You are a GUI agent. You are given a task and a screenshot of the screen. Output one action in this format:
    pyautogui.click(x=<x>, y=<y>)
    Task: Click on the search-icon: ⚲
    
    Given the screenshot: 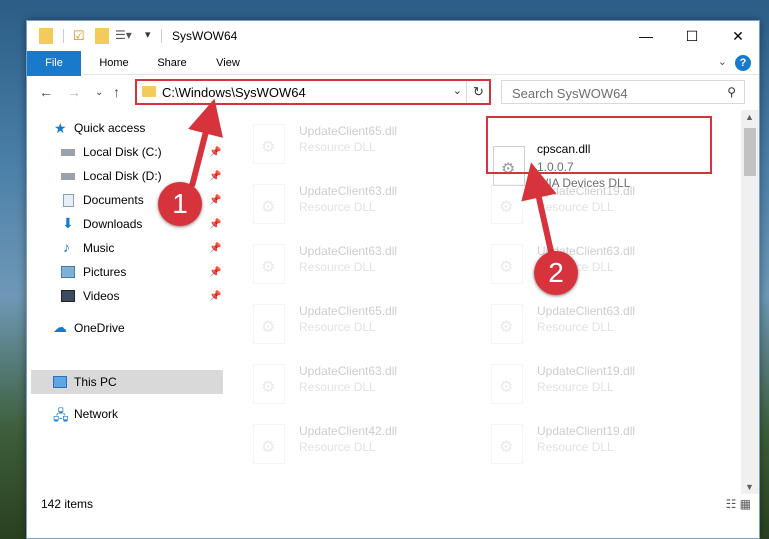 What is the action you would take?
    pyautogui.click(x=731, y=92)
    